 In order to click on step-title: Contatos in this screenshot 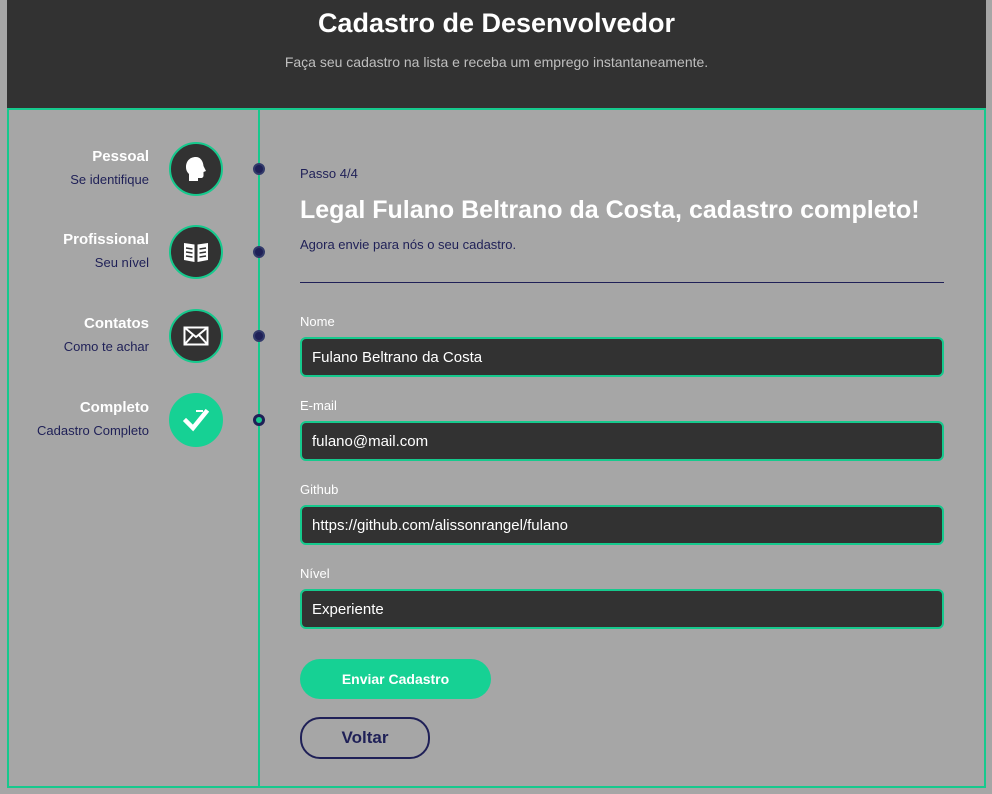, I will do `click(116, 323)`.